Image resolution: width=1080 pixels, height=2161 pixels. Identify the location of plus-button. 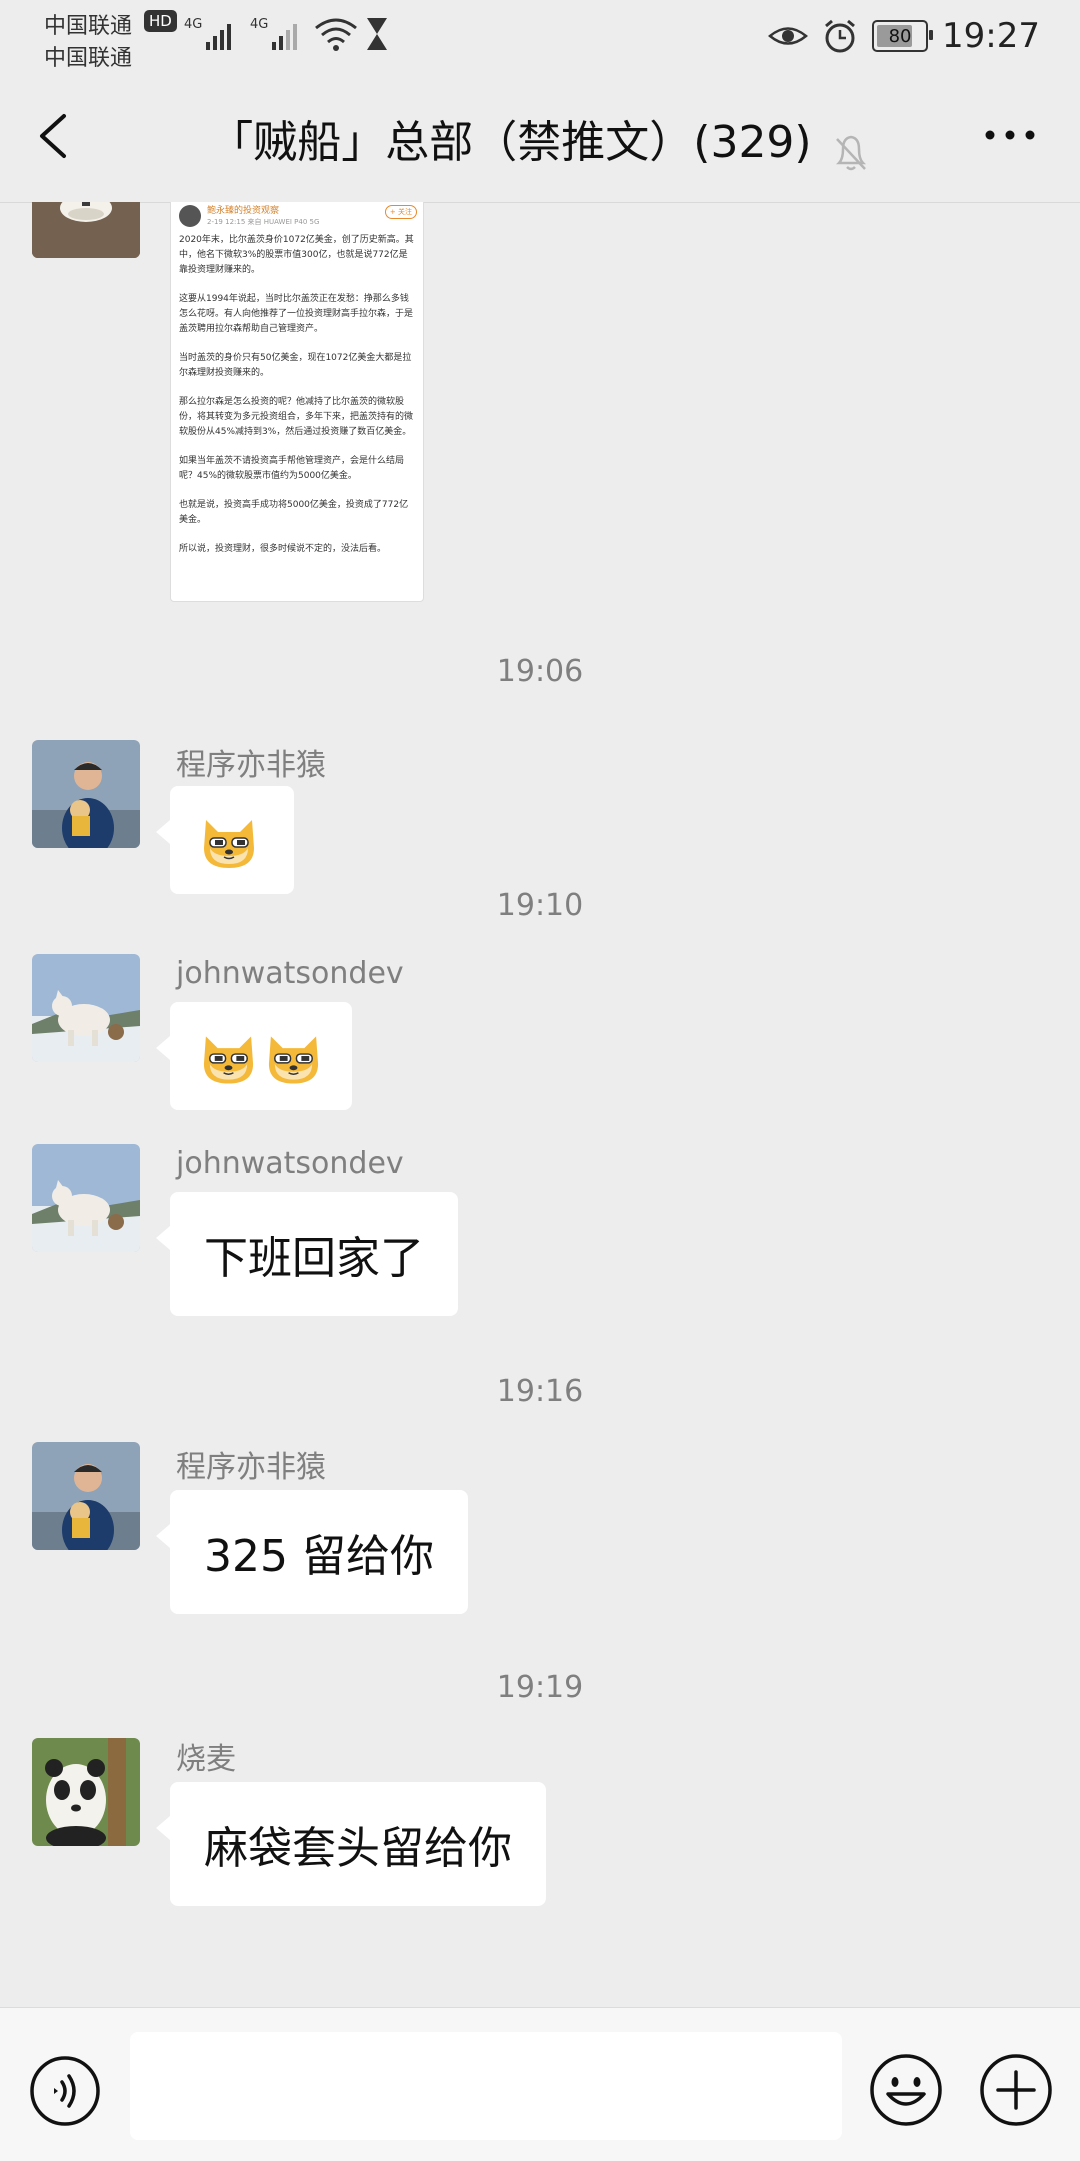
(1016, 2090).